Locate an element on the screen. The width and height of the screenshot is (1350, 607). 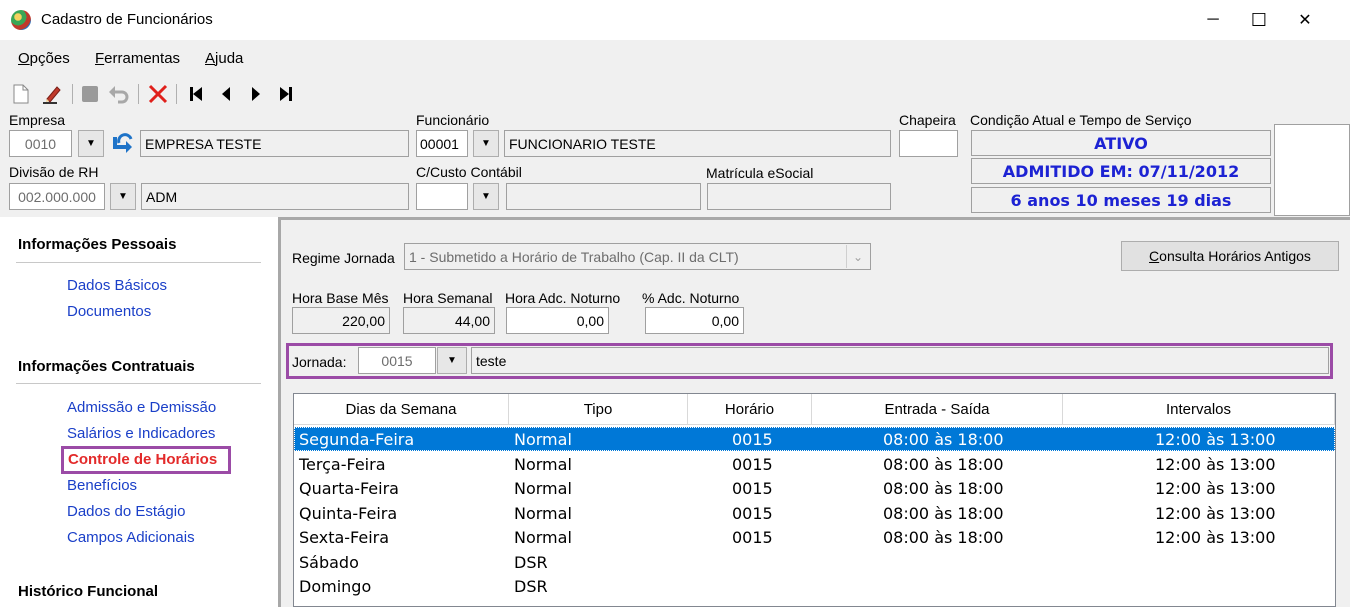
toolbar-separator is located at coordinates (176, 94).